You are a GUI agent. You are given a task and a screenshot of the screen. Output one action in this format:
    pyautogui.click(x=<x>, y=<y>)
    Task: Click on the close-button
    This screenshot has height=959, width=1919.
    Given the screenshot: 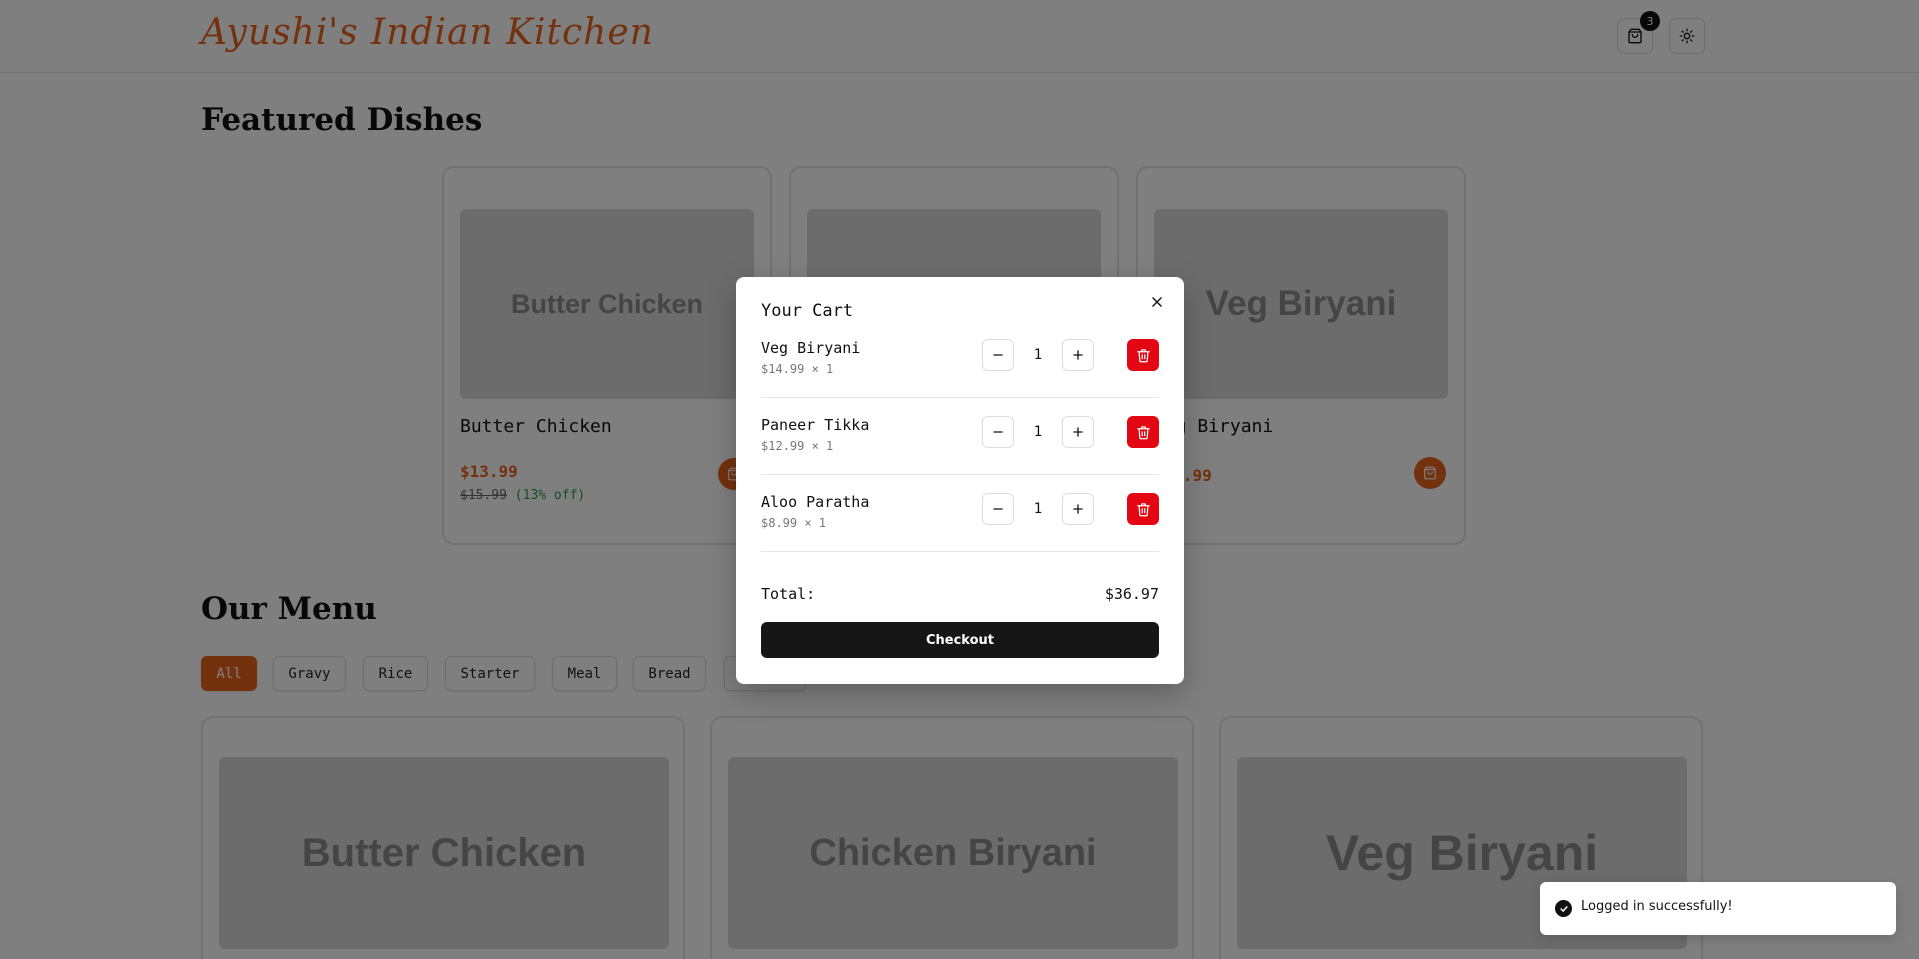 What is the action you would take?
    pyautogui.click(x=1157, y=302)
    